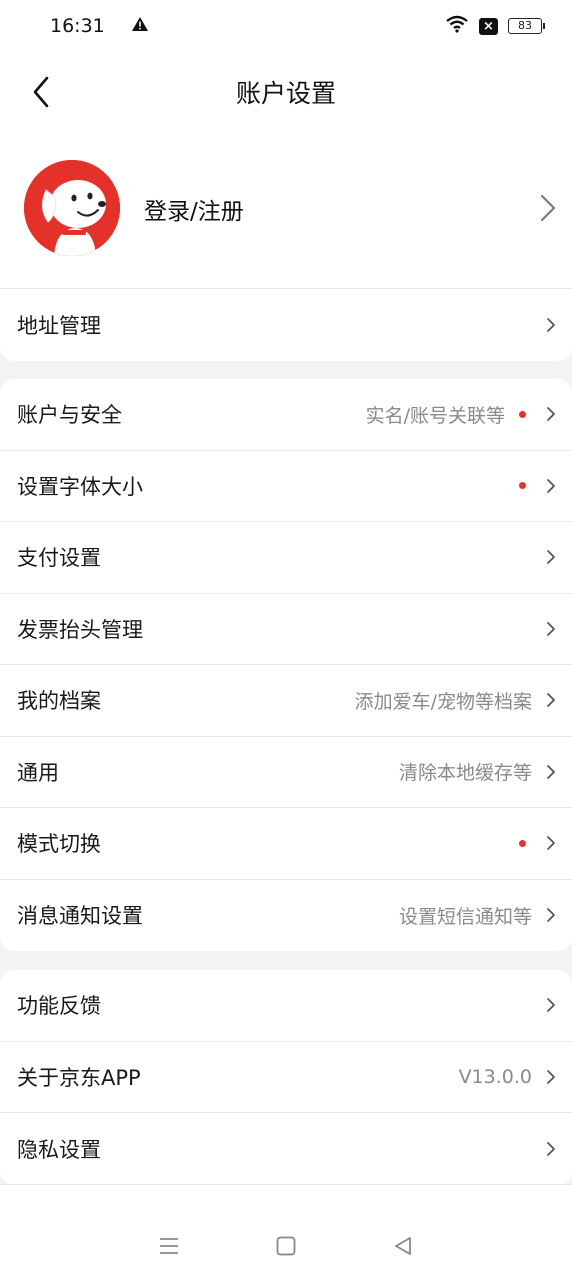 The width and height of the screenshot is (572, 1280). I want to click on row-about-jd-app: 关于京东APP V13.0.0, so click(286, 1077).